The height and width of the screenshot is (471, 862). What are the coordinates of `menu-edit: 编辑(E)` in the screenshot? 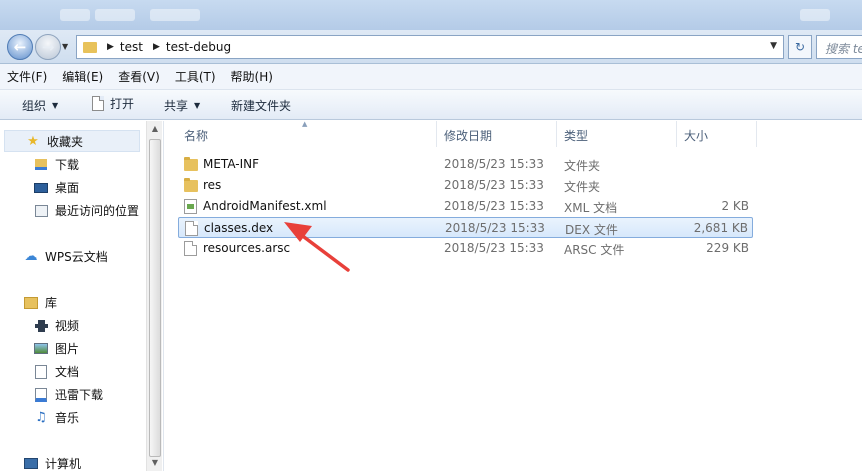 It's located at (82, 76).